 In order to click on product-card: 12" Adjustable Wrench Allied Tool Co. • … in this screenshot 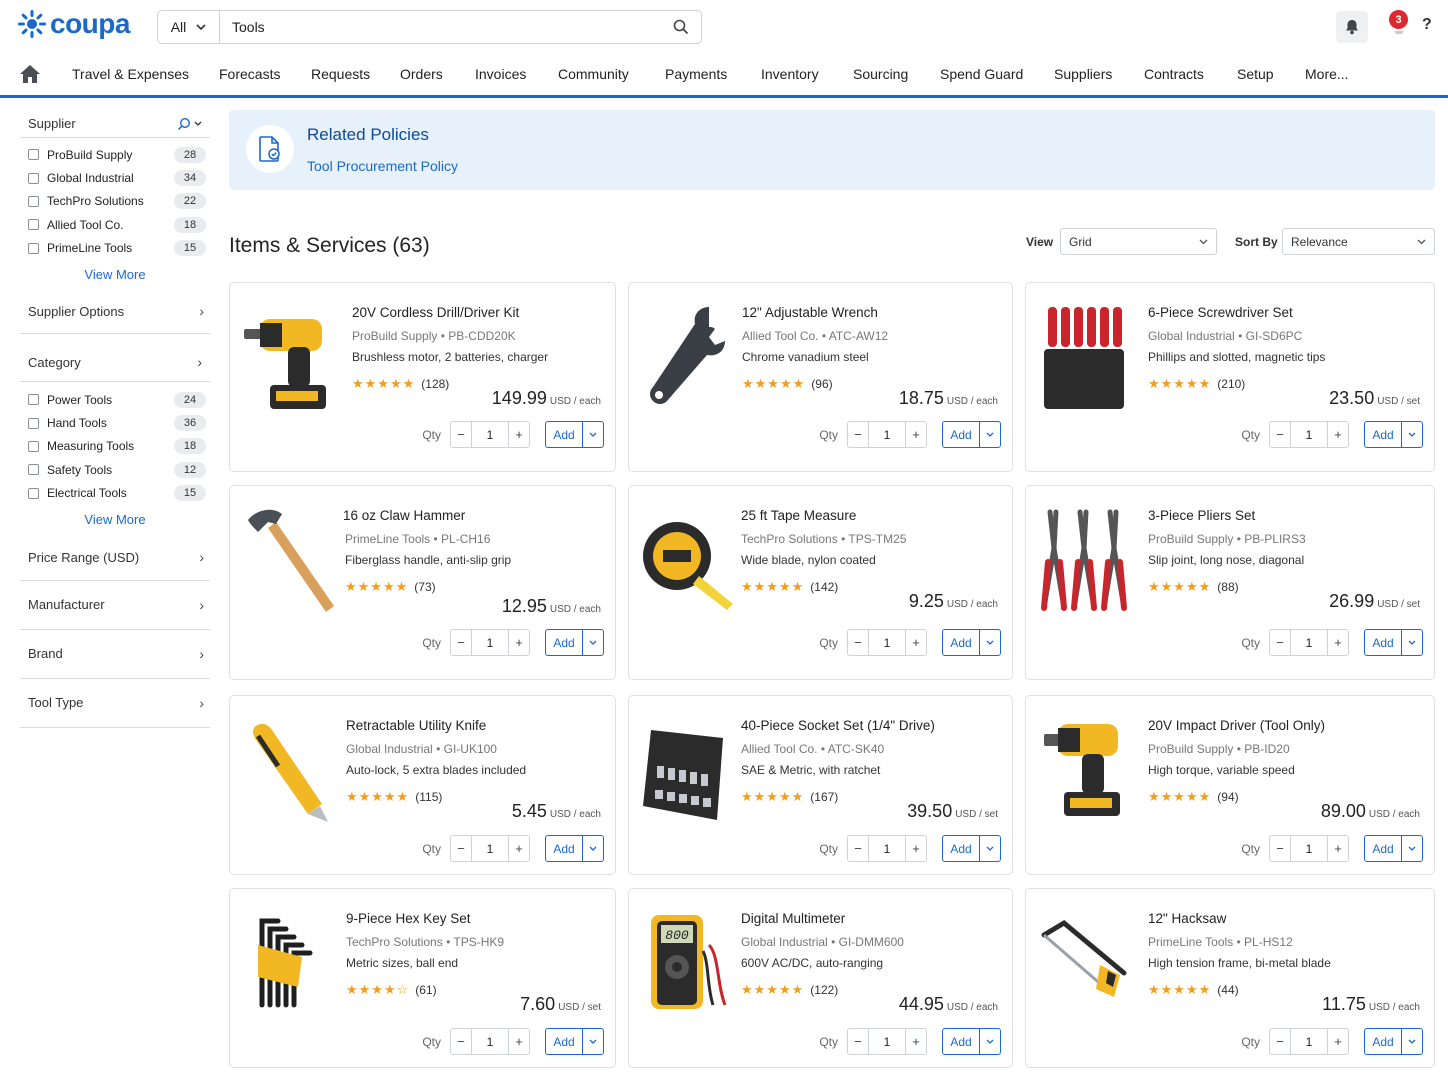, I will do `click(820, 377)`.